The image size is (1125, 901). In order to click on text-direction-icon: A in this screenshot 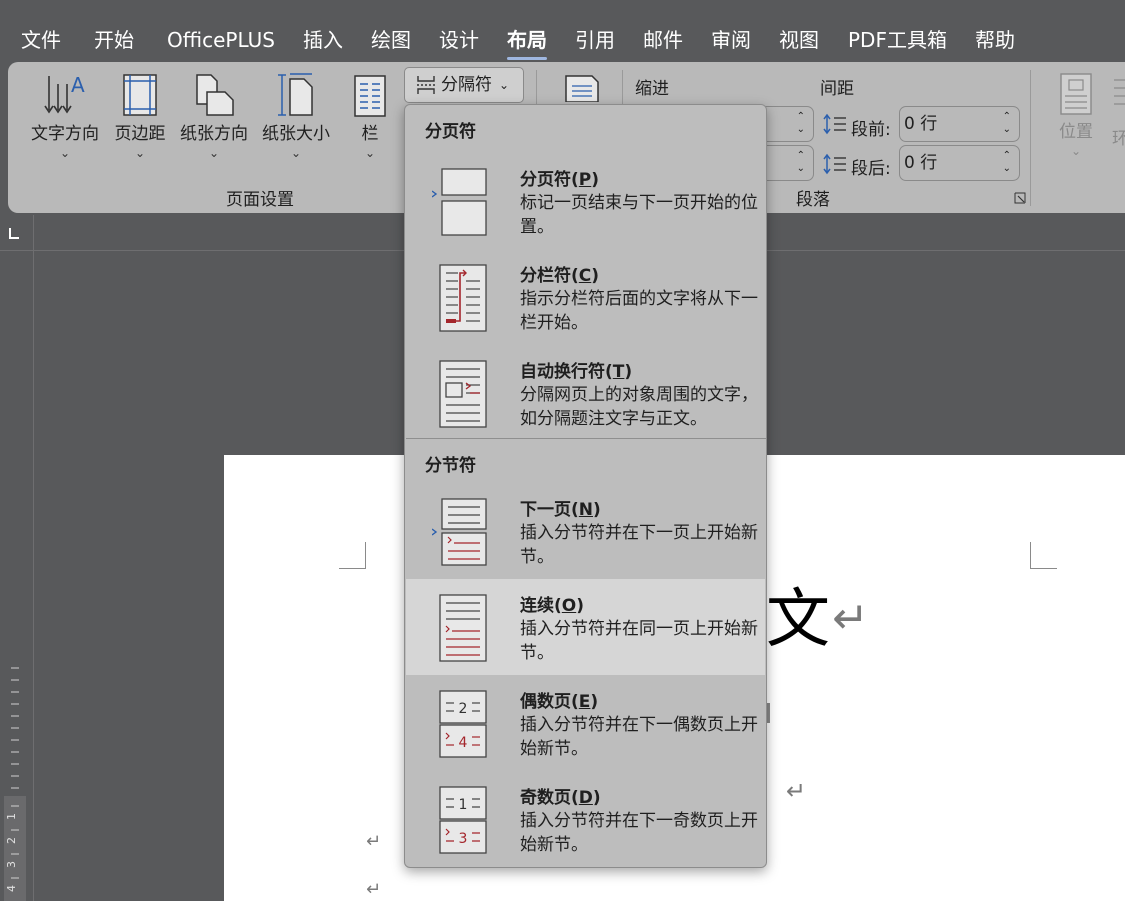, I will do `click(64, 93)`.